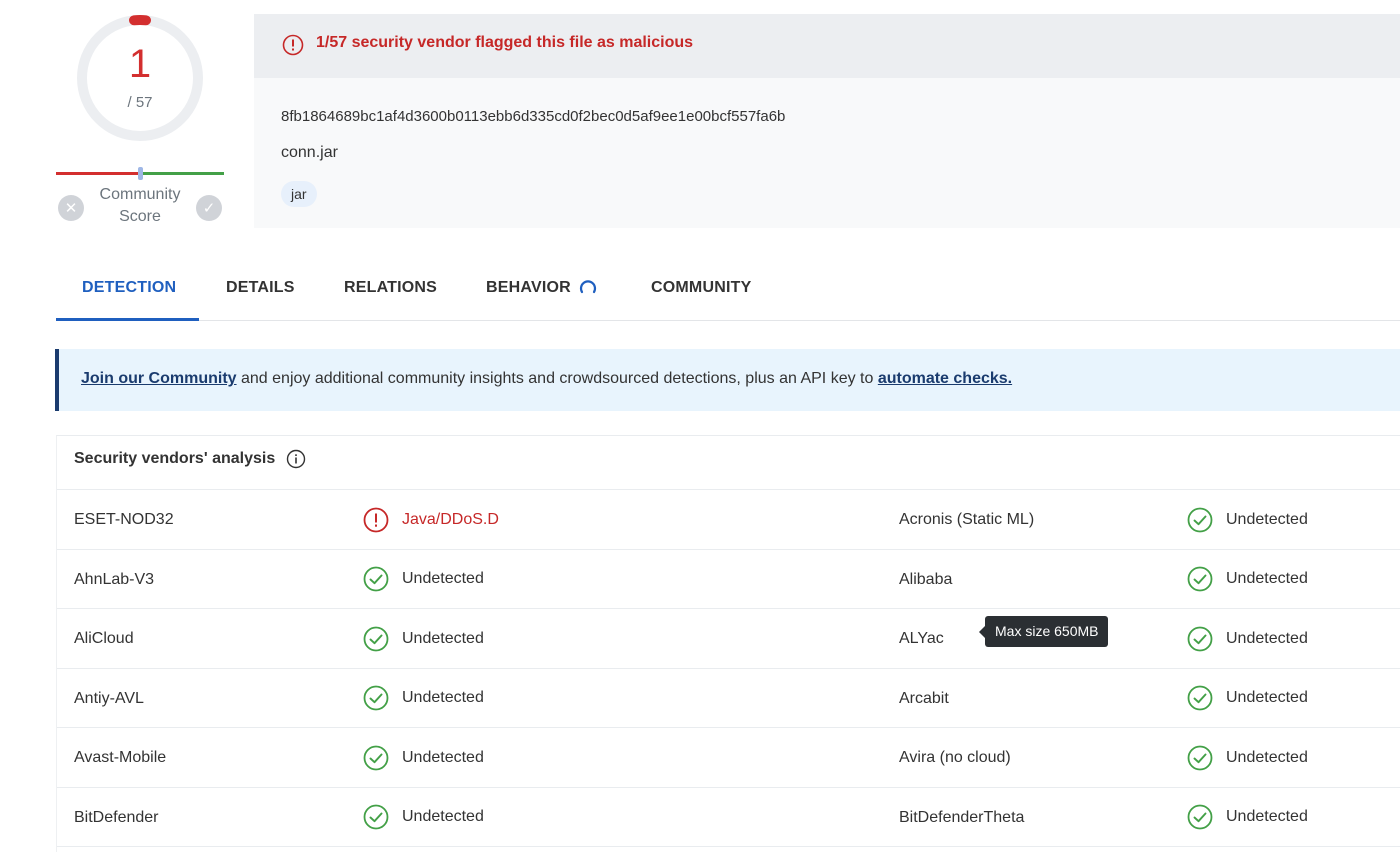  Describe the element at coordinates (104, 638) in the screenshot. I see `vendor-name: AliCloud` at that location.